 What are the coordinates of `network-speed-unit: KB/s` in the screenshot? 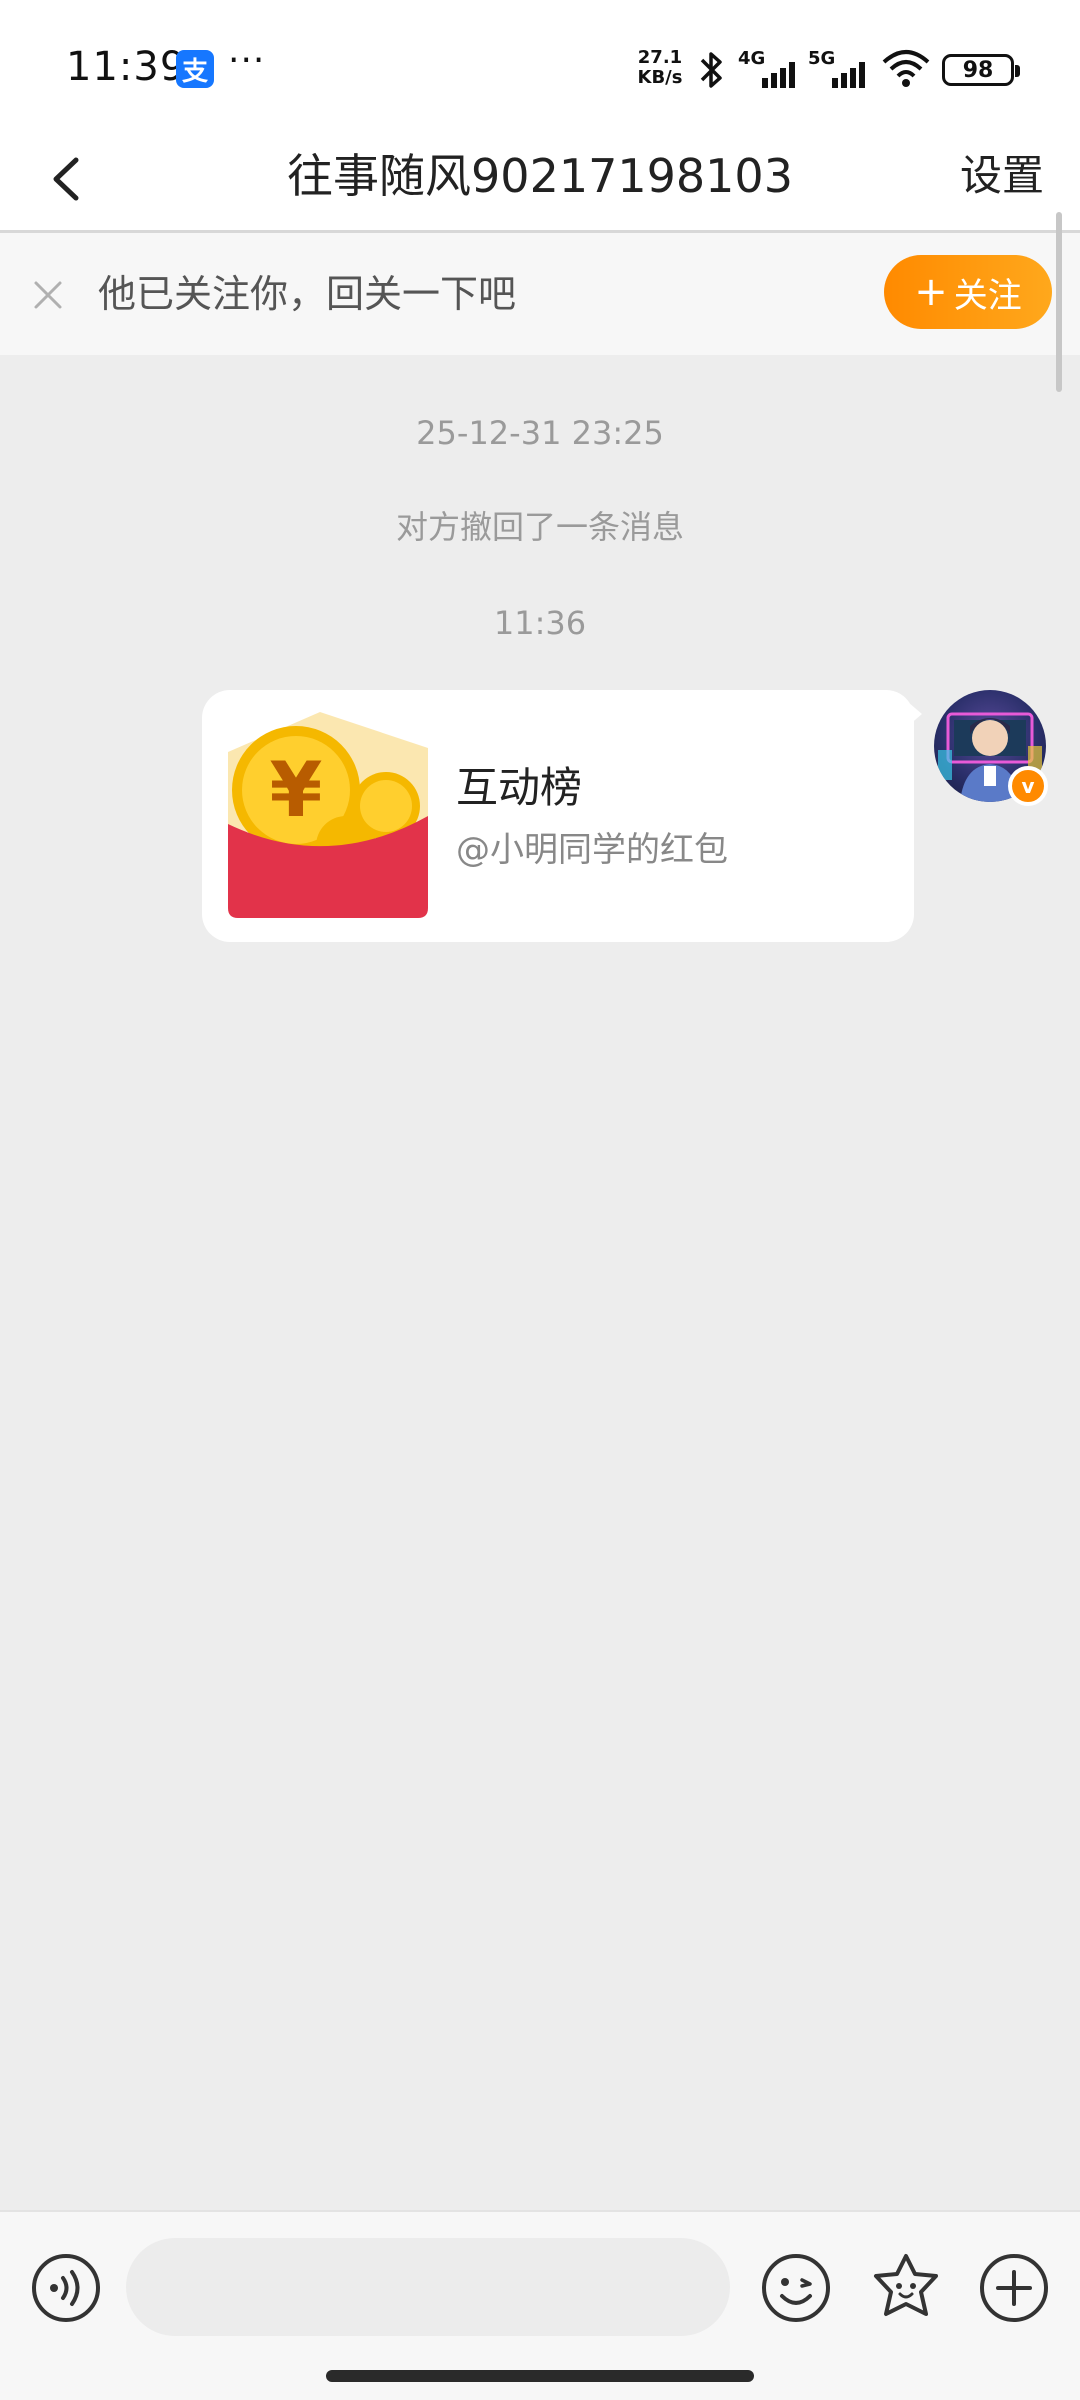 It's located at (660, 77).